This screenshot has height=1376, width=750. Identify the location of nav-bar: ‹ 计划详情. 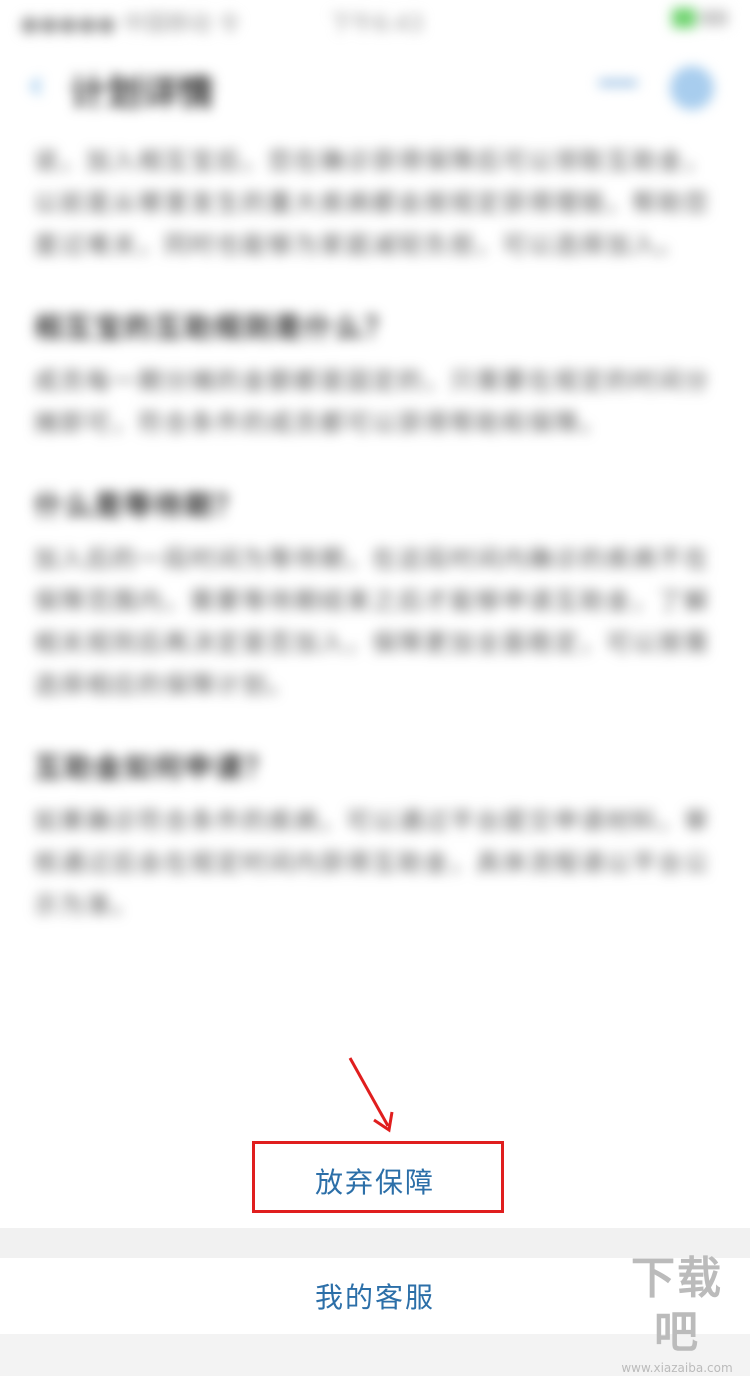
(375, 85).